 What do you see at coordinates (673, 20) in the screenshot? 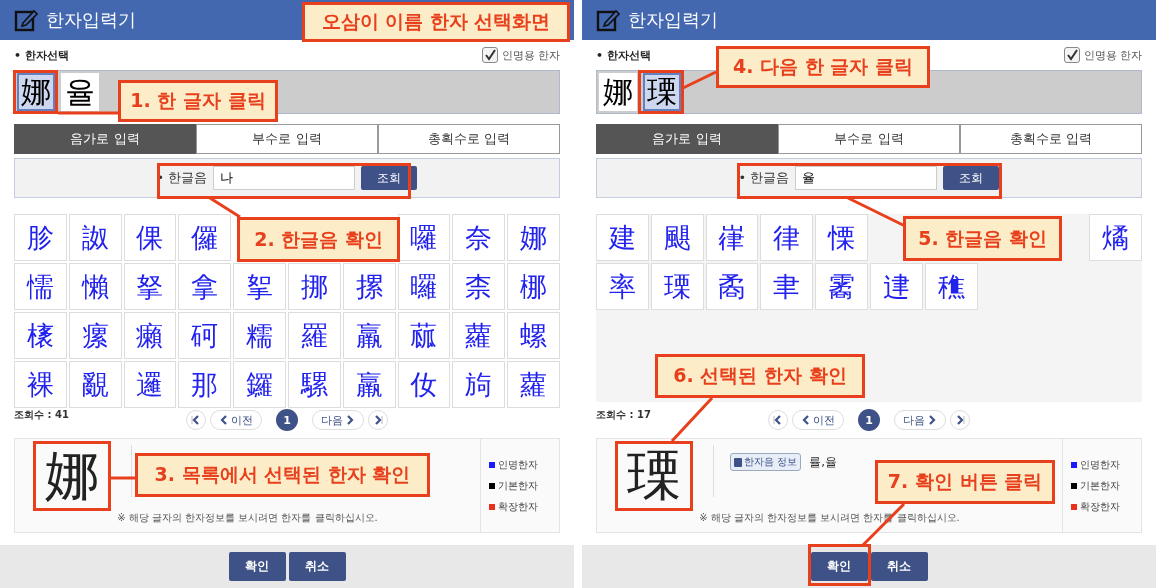
I see `window-title: 한자입력기` at bounding box center [673, 20].